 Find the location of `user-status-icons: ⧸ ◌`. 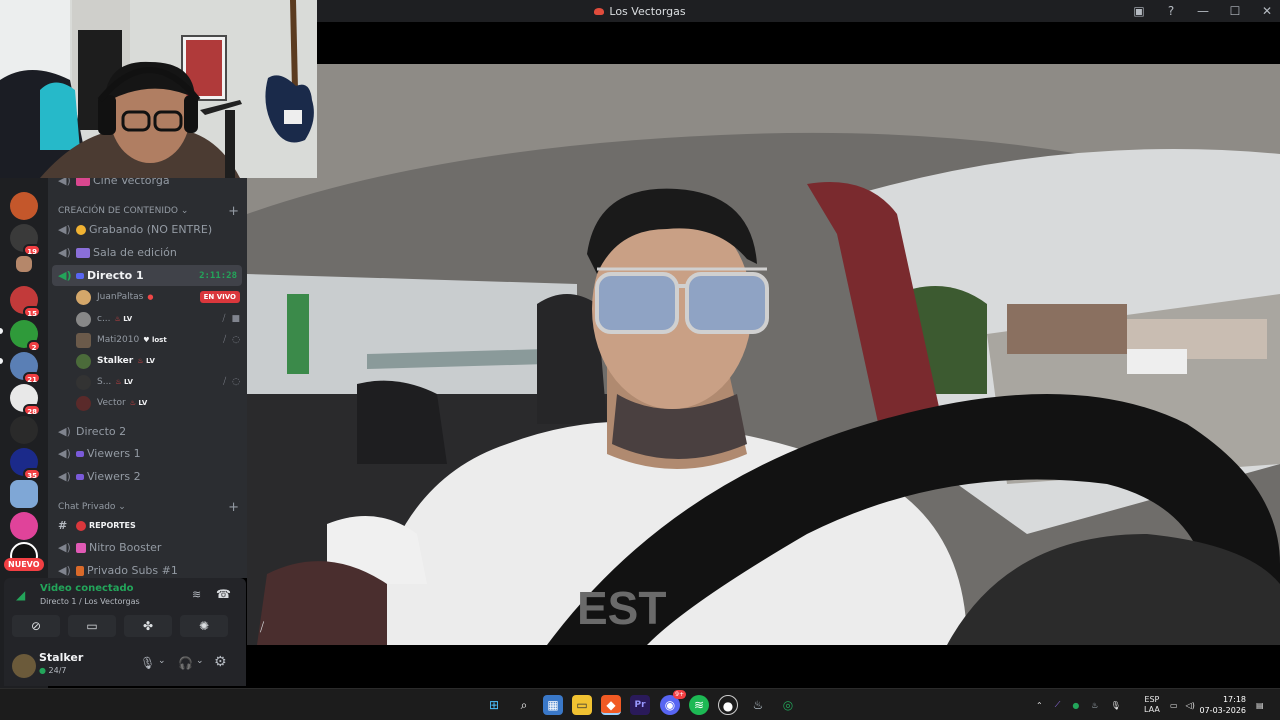

user-status-icons: ⧸ ◌ is located at coordinates (231, 382).